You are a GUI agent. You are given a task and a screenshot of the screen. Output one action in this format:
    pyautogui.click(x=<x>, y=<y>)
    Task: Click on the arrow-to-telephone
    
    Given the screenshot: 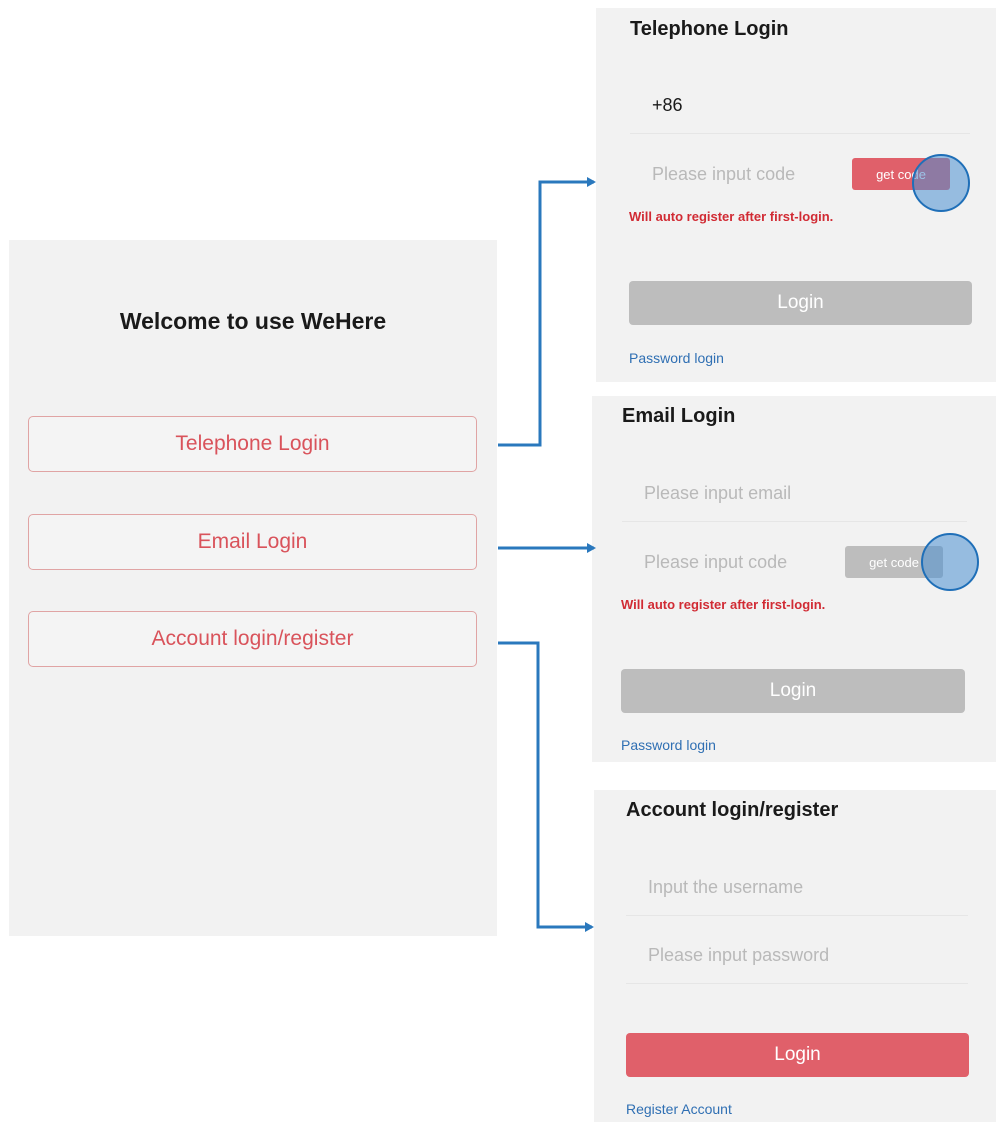 What is the action you would take?
    pyautogui.click(x=547, y=312)
    